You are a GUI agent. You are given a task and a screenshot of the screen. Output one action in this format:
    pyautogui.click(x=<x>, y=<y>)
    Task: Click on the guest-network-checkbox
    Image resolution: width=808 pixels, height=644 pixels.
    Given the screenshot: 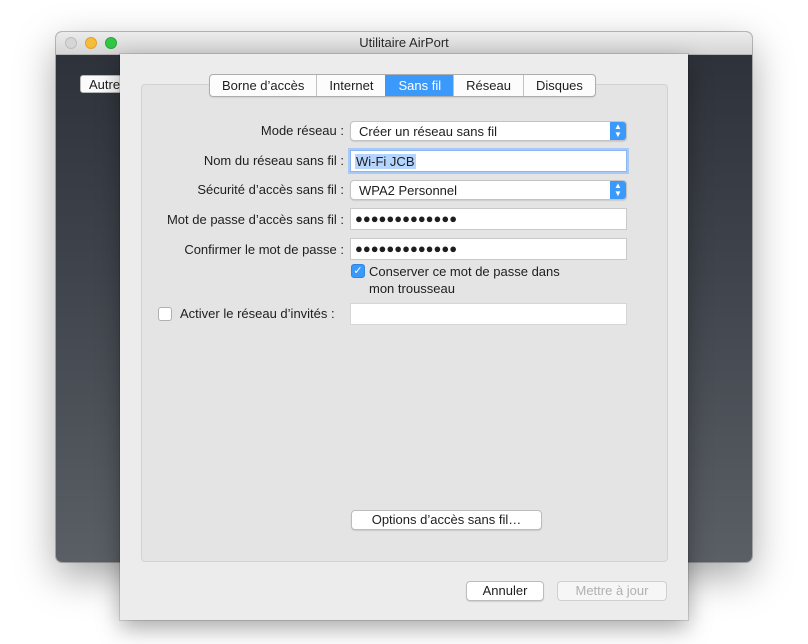 What is the action you would take?
    pyautogui.click(x=165, y=314)
    